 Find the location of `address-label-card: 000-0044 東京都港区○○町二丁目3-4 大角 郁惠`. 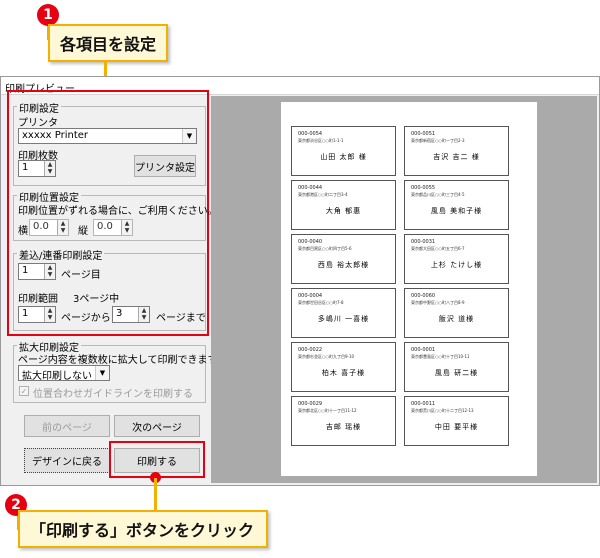

address-label-card: 000-0044 東京都港区○○町二丁目3-4 大角 郁惠 is located at coordinates (343, 205).